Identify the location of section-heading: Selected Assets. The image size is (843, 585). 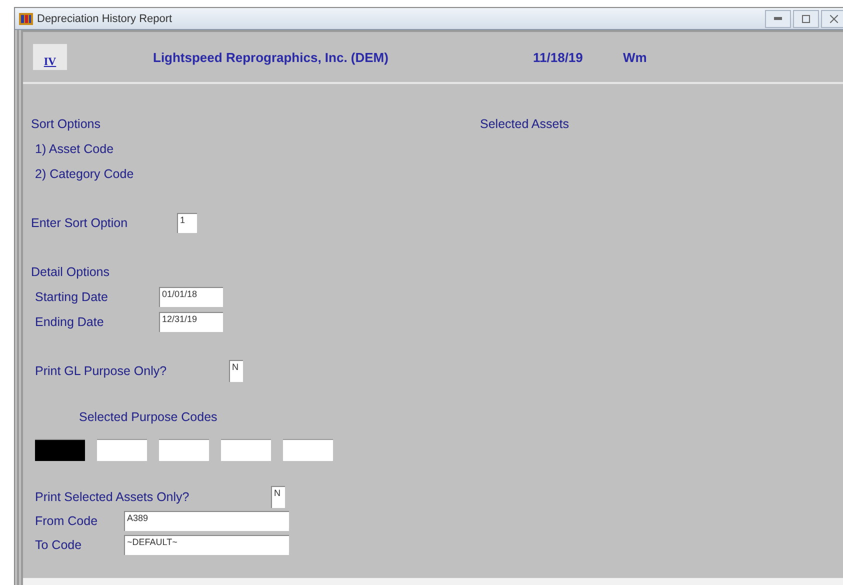
(524, 123).